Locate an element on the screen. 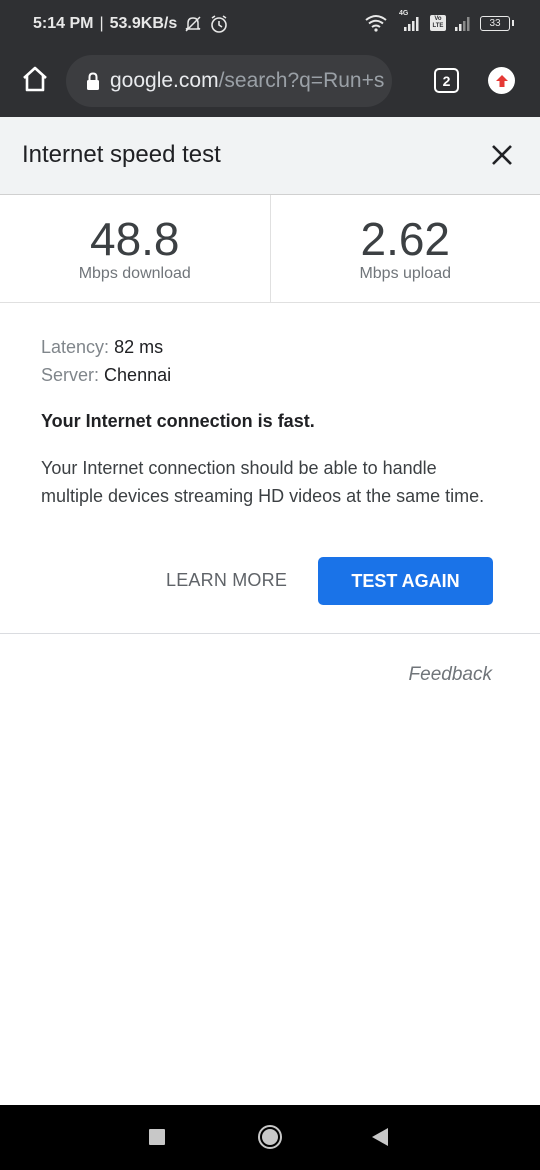 The height and width of the screenshot is (1170, 540). signal-icon is located at coordinates (462, 24).